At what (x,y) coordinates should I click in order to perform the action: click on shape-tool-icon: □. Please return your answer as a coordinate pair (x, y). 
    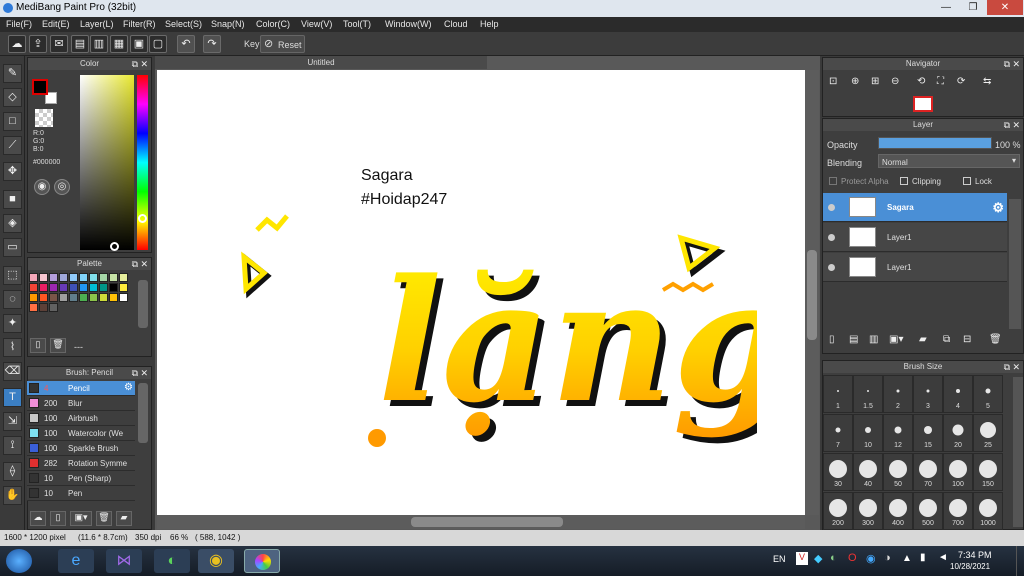
    Looking at the image, I should click on (12, 121).